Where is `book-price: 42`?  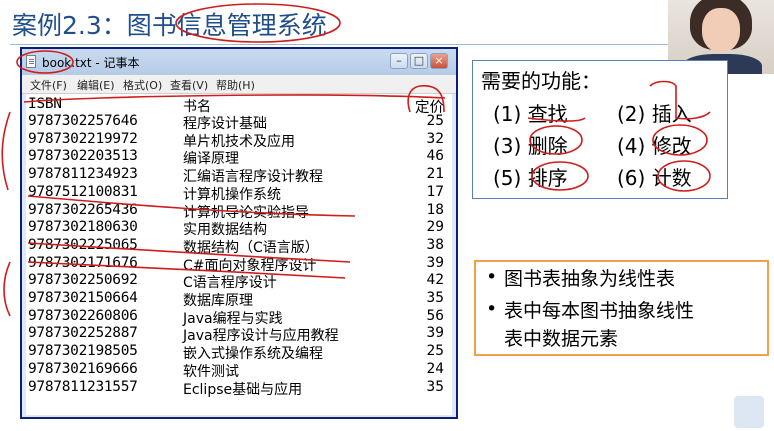
book-price: 42 is located at coordinates (435, 280).